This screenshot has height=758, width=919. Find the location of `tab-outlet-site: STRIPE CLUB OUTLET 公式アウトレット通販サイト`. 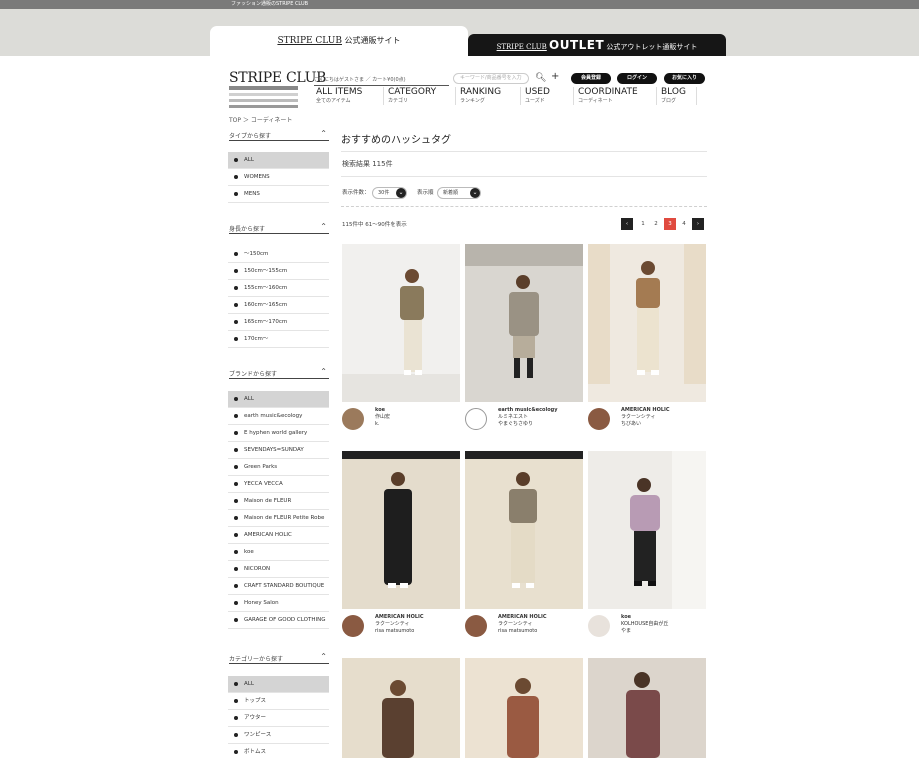

tab-outlet-site: STRIPE CLUB OUTLET 公式アウトレット通販サイト is located at coordinates (597, 45).